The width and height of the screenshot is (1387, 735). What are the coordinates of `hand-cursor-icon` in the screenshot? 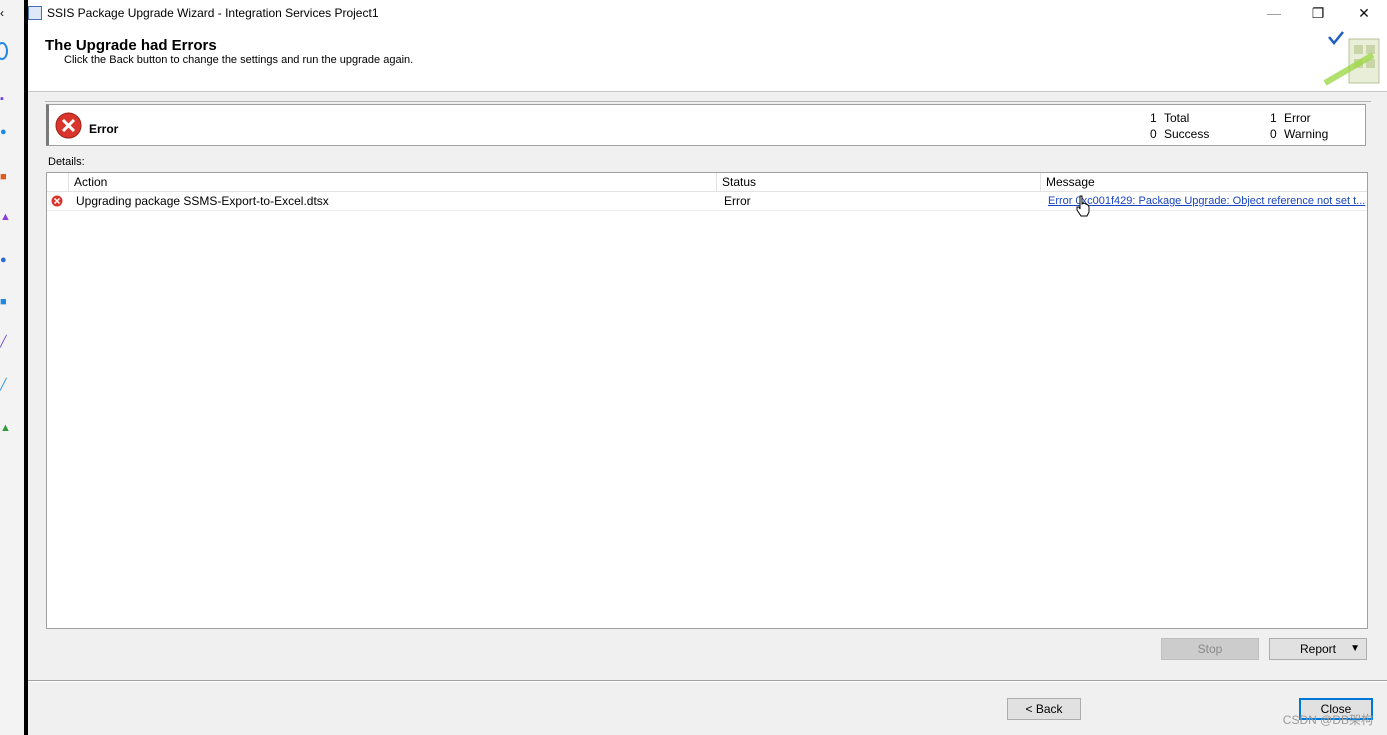 It's located at (1083, 206).